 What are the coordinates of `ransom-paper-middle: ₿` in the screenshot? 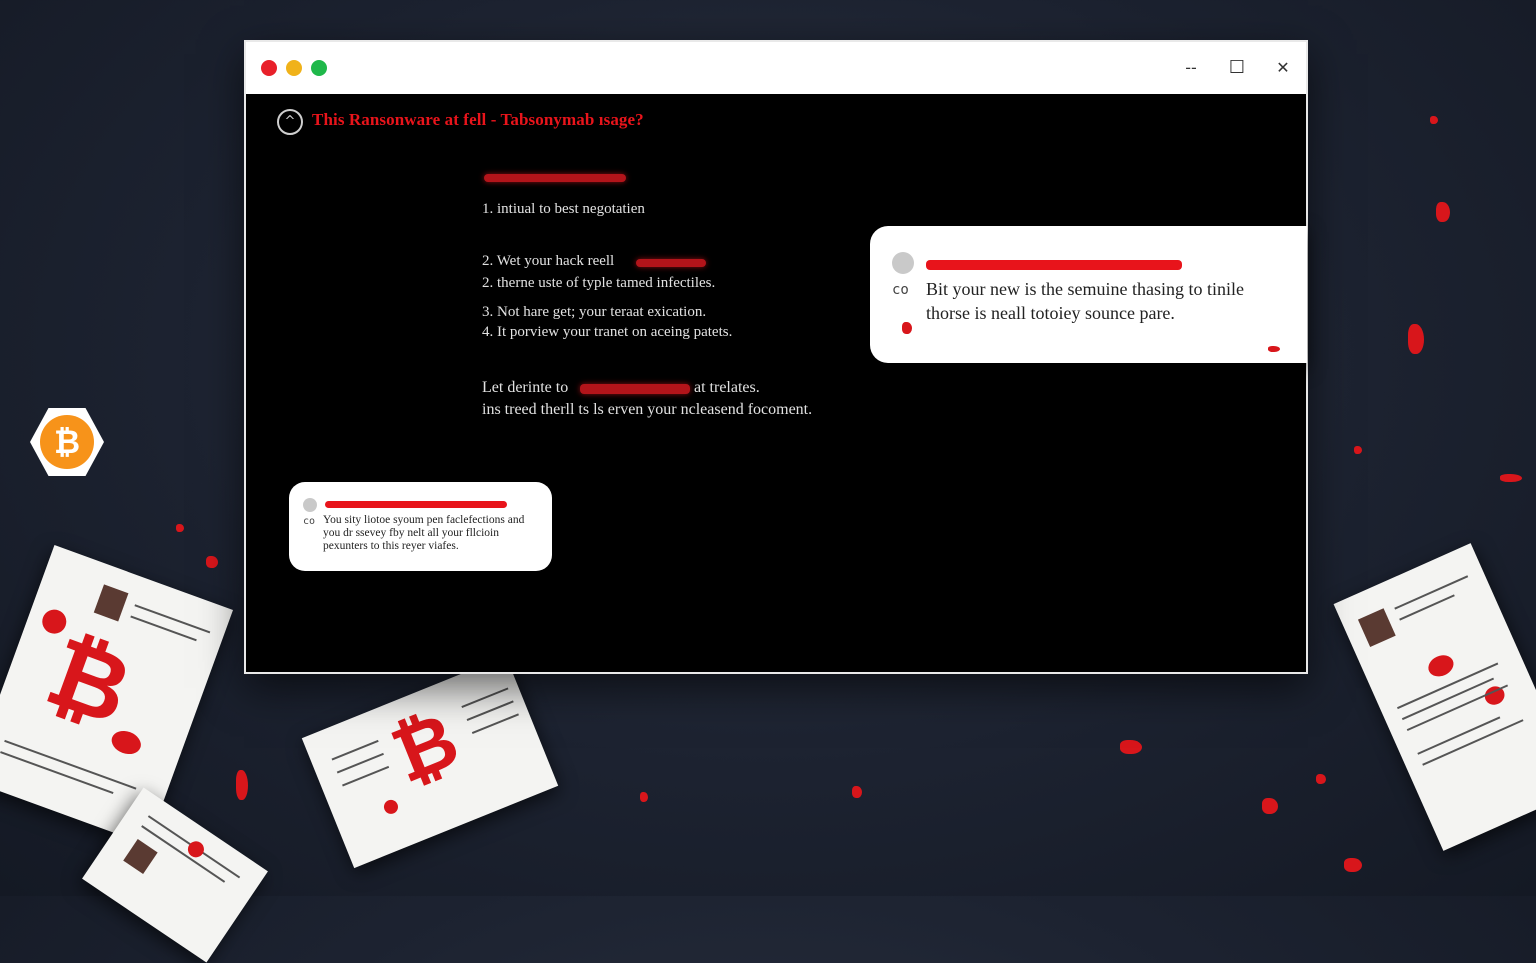 It's located at (430, 762).